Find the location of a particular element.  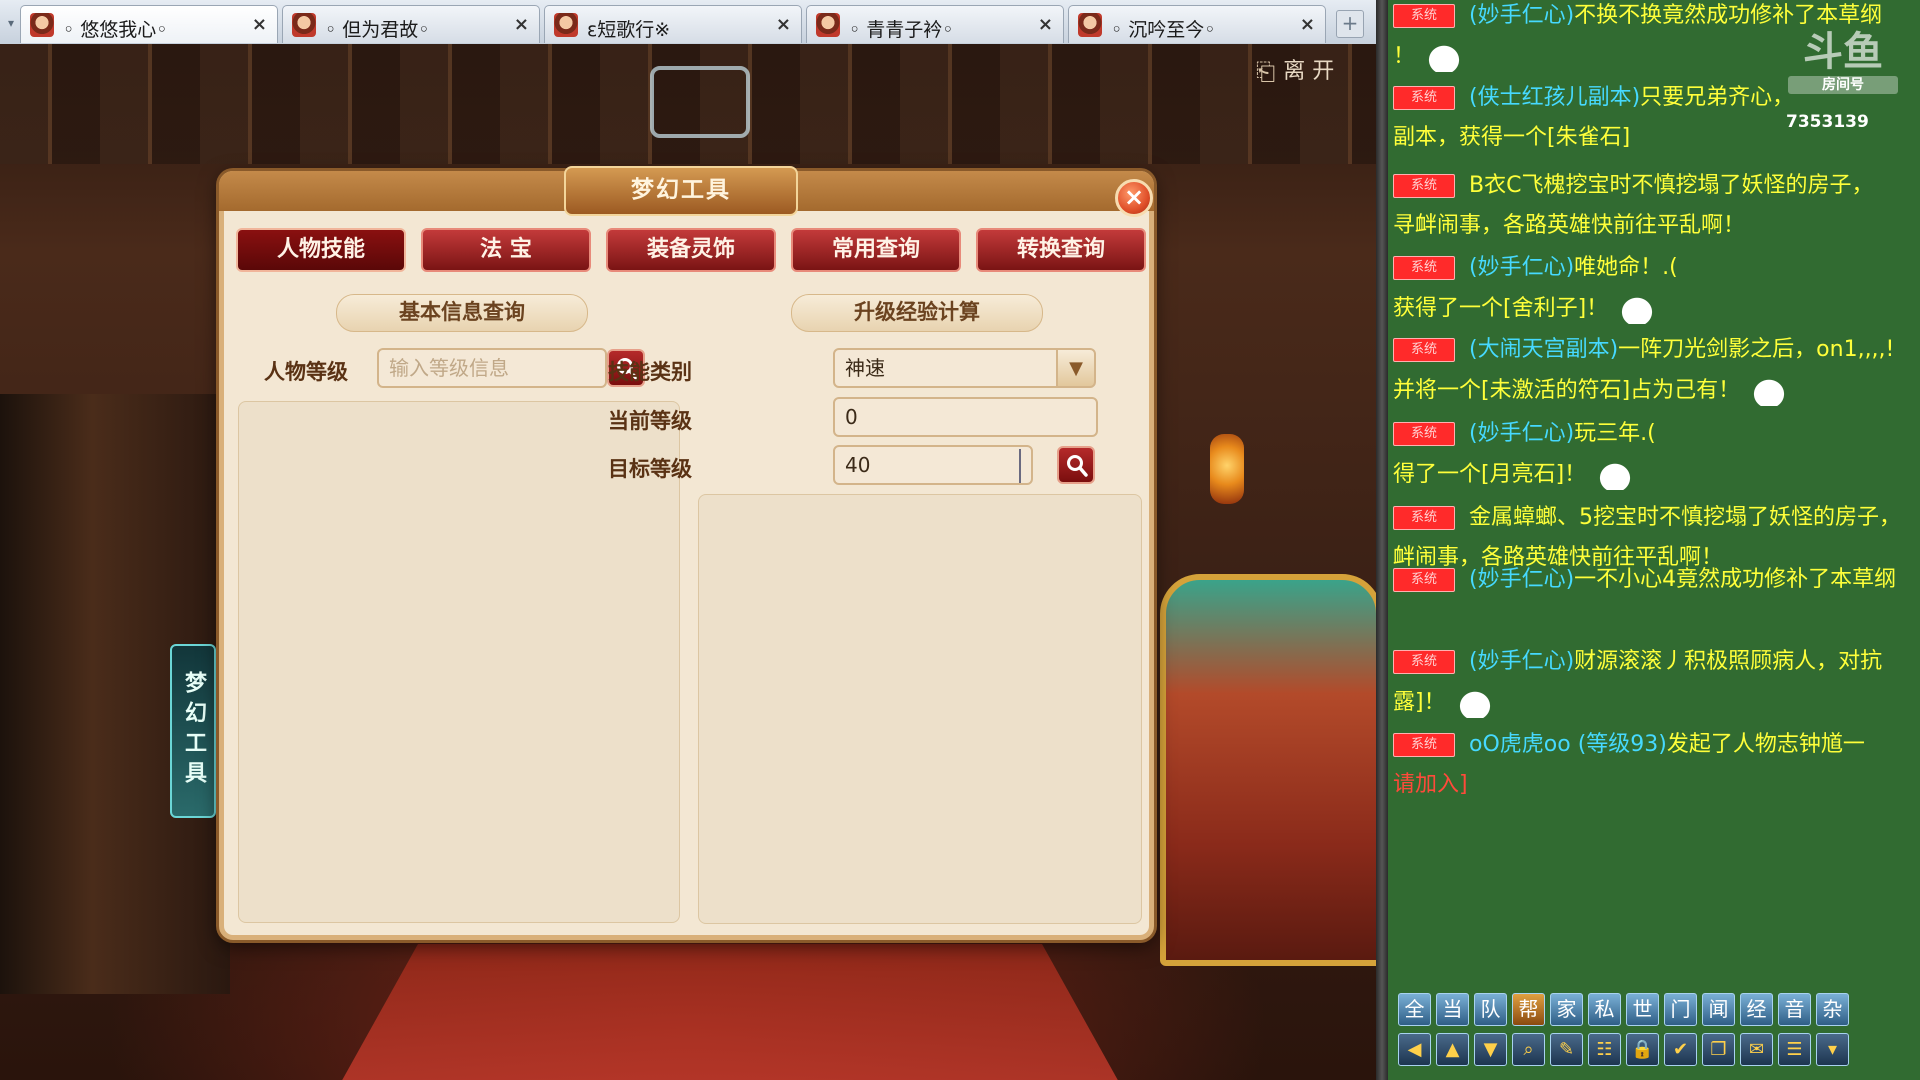

tab-common-query: 常用查询 is located at coordinates (876, 250).